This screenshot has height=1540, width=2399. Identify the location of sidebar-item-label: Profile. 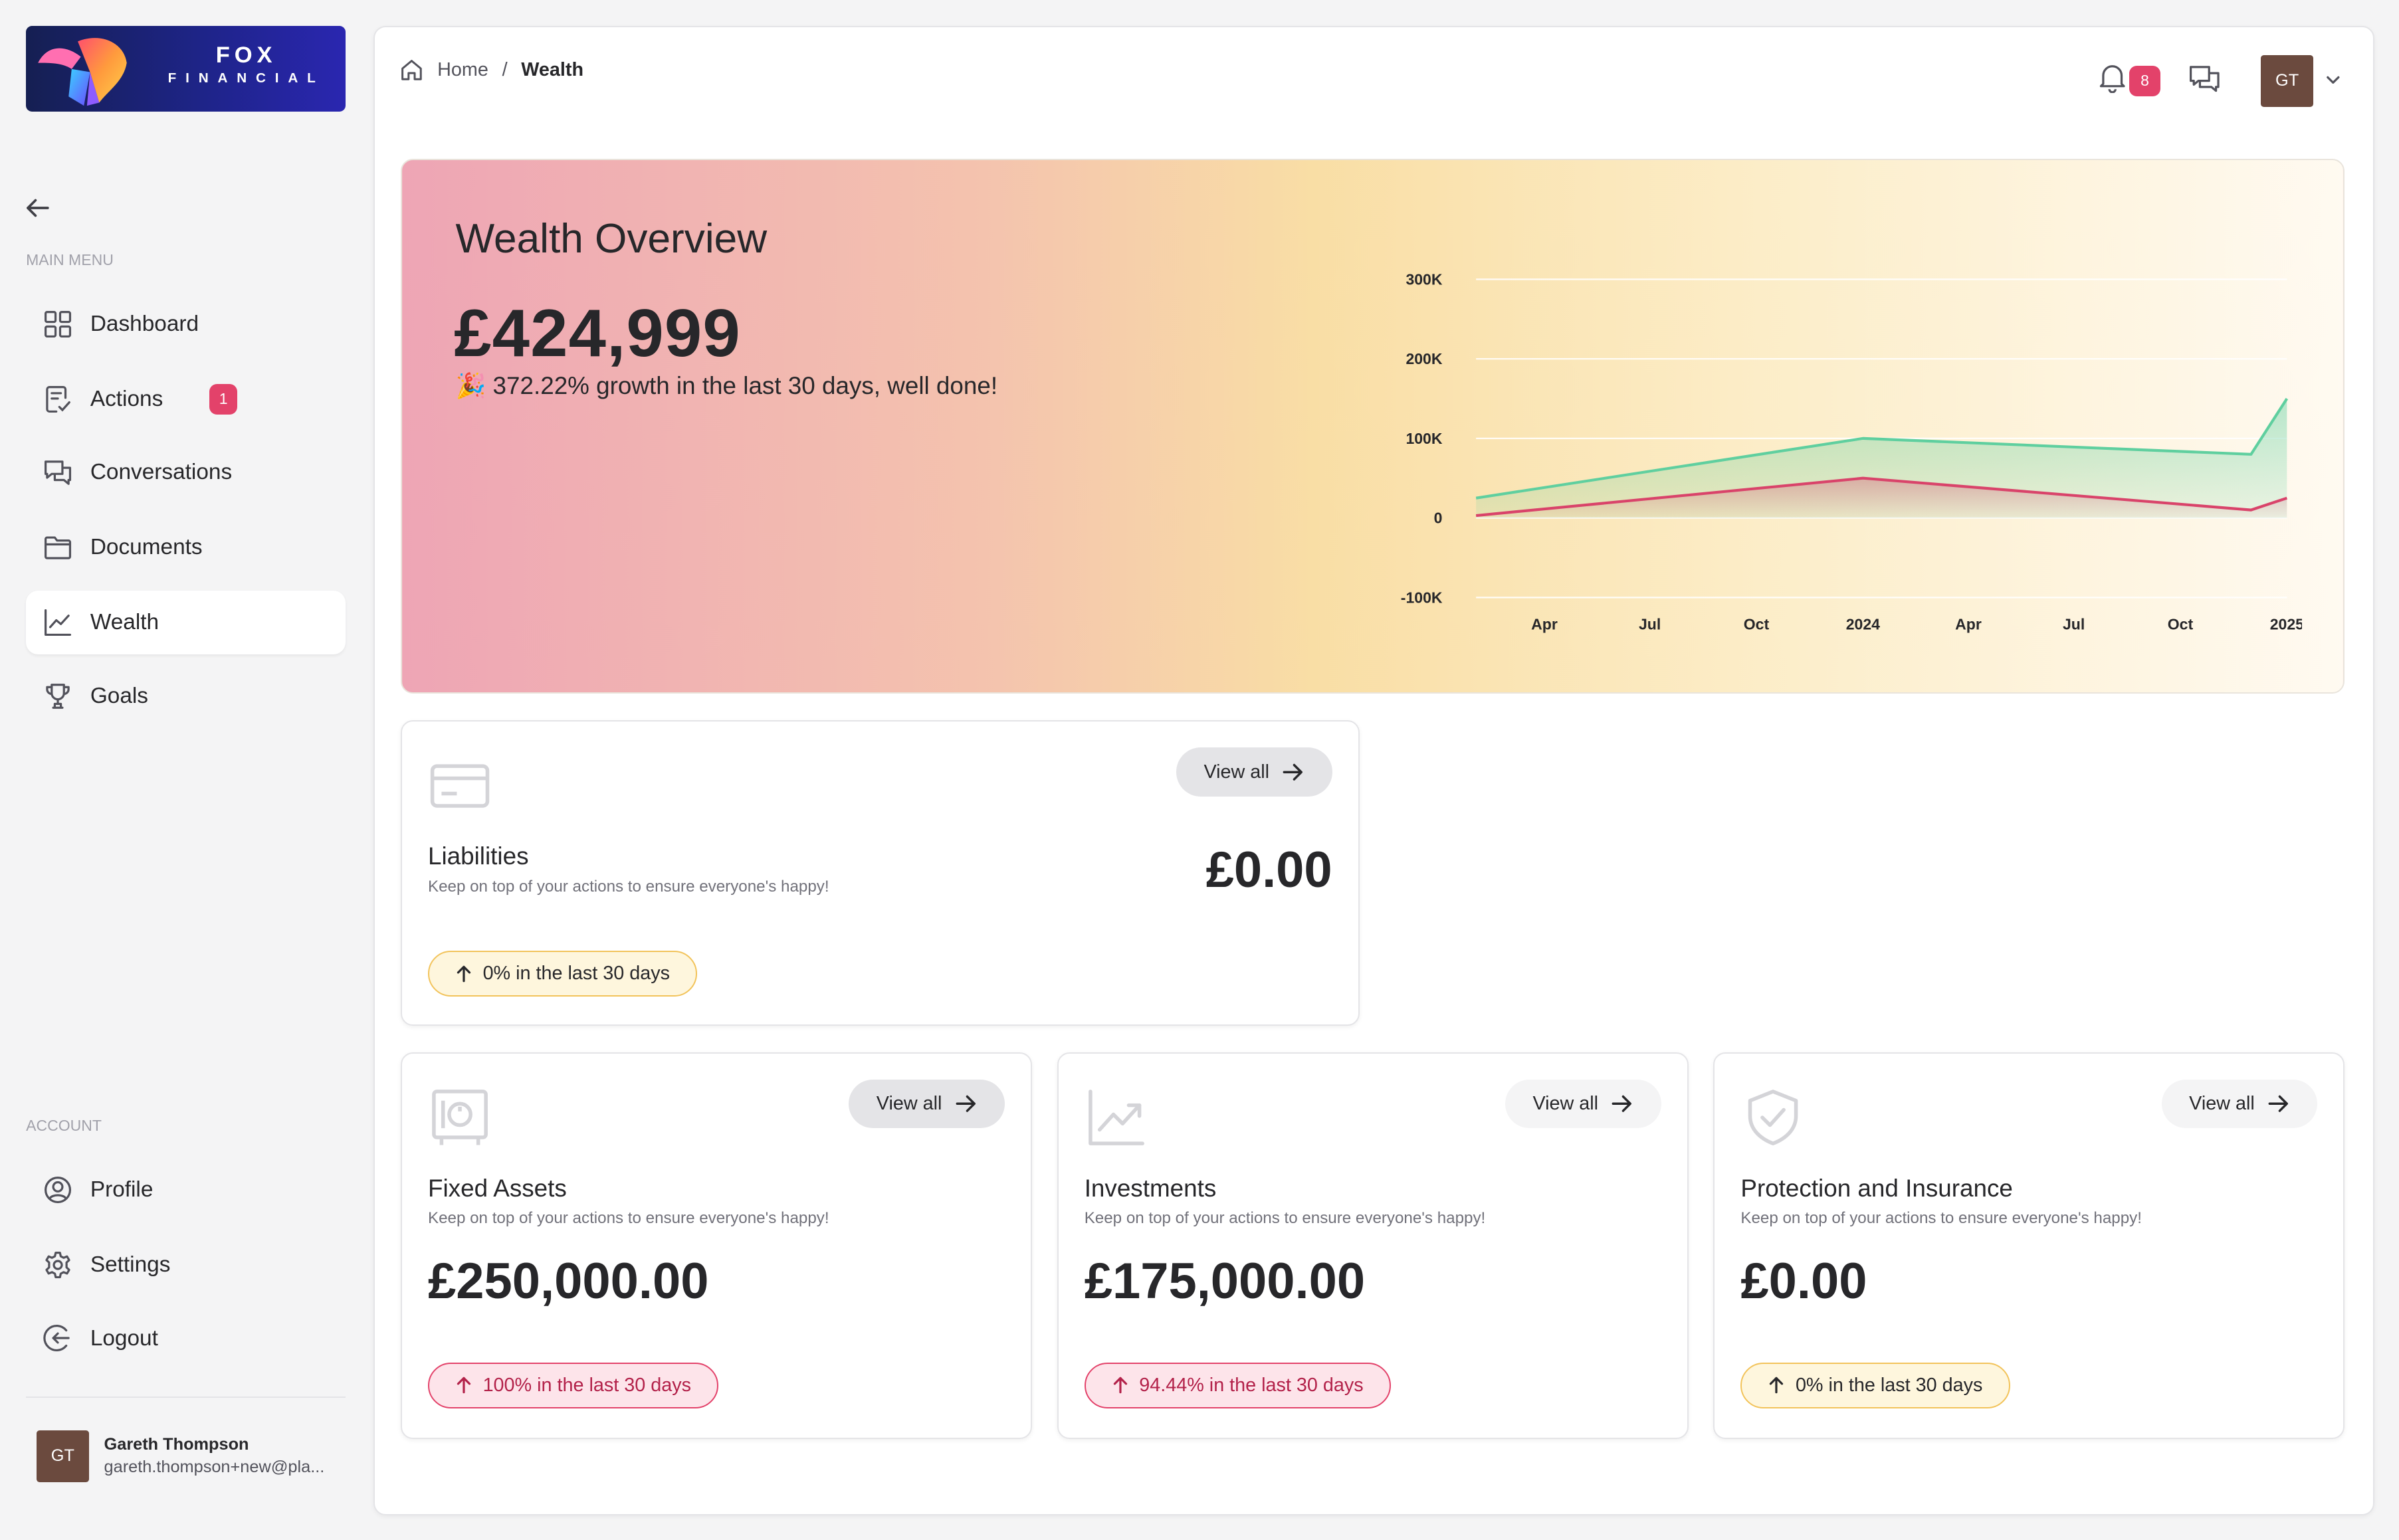
(122, 1190).